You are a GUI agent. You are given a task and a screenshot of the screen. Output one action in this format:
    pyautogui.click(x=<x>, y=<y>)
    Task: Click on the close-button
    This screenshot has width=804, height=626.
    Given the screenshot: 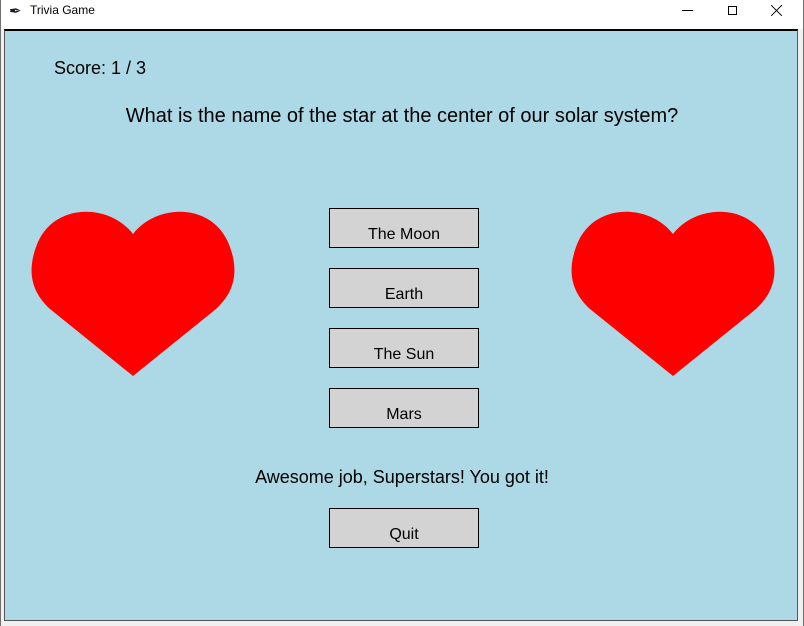 What is the action you would take?
    pyautogui.click(x=777, y=10)
    